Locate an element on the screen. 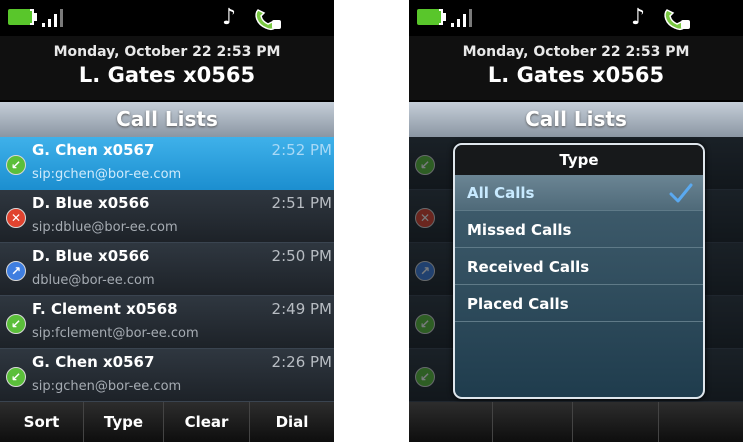 The image size is (743, 442). popup-title: Type is located at coordinates (579, 160).